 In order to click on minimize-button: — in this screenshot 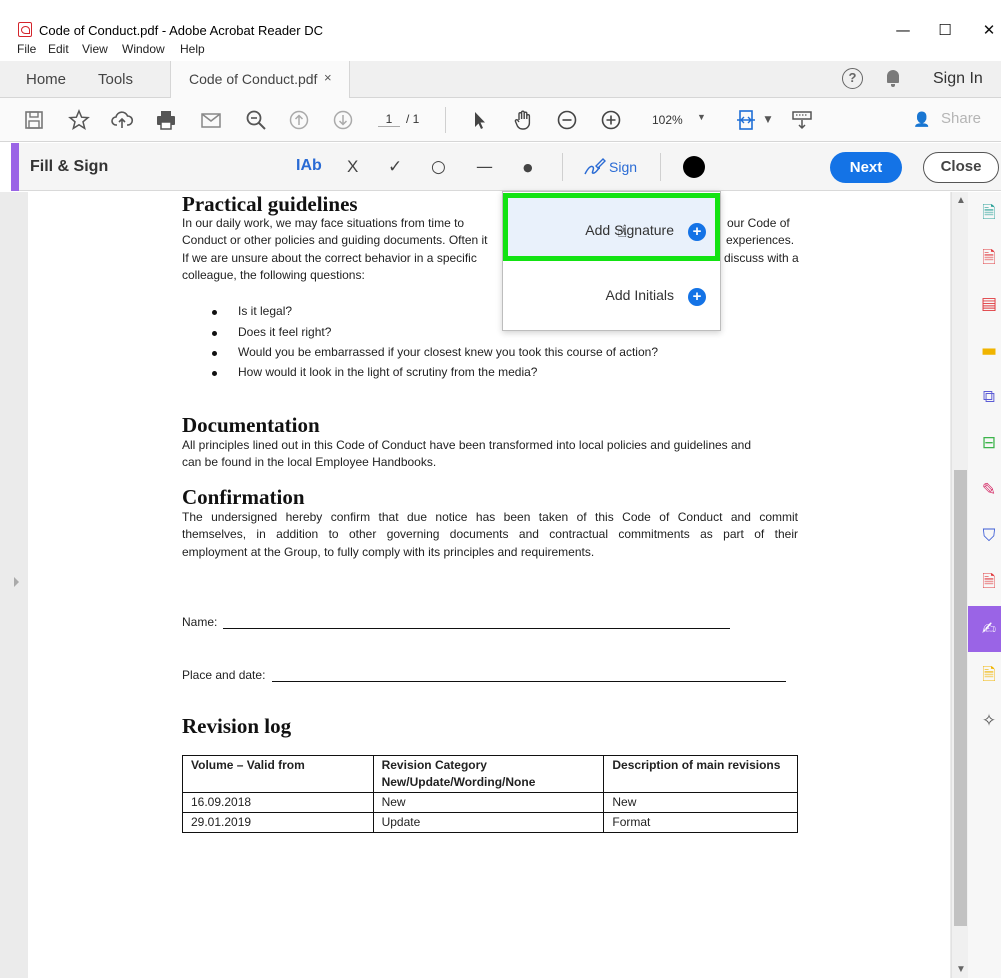, I will do `click(903, 30)`.